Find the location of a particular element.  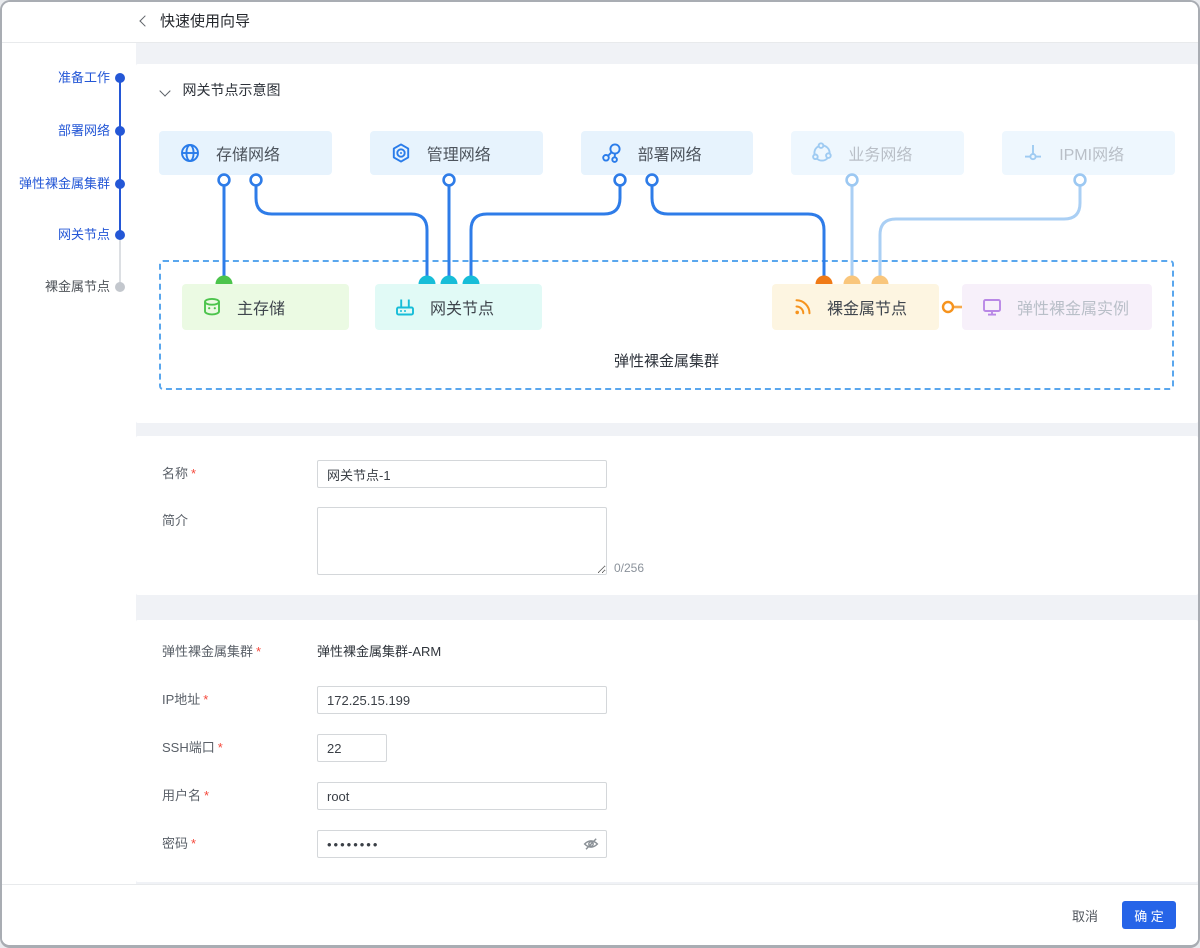

node-label: 裸金属节点 is located at coordinates (867, 309).